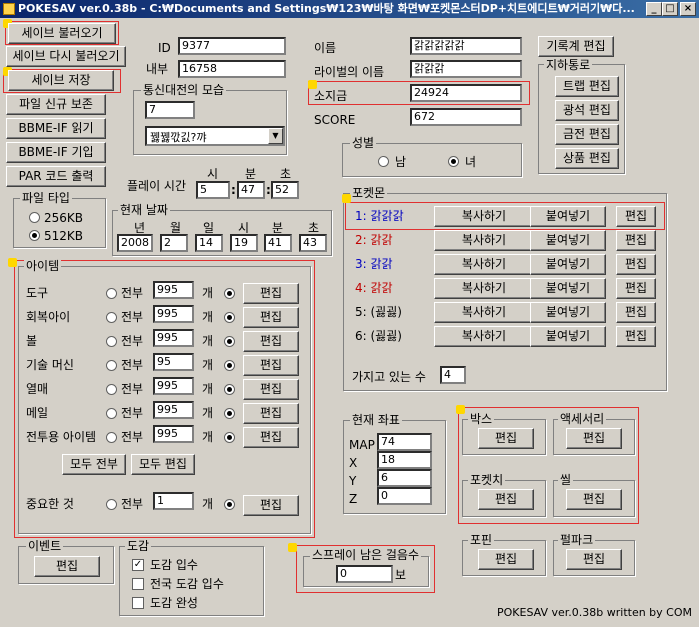 The image size is (699, 627). Describe the element at coordinates (173, 501) in the screenshot. I see `important-field: 1` at that location.